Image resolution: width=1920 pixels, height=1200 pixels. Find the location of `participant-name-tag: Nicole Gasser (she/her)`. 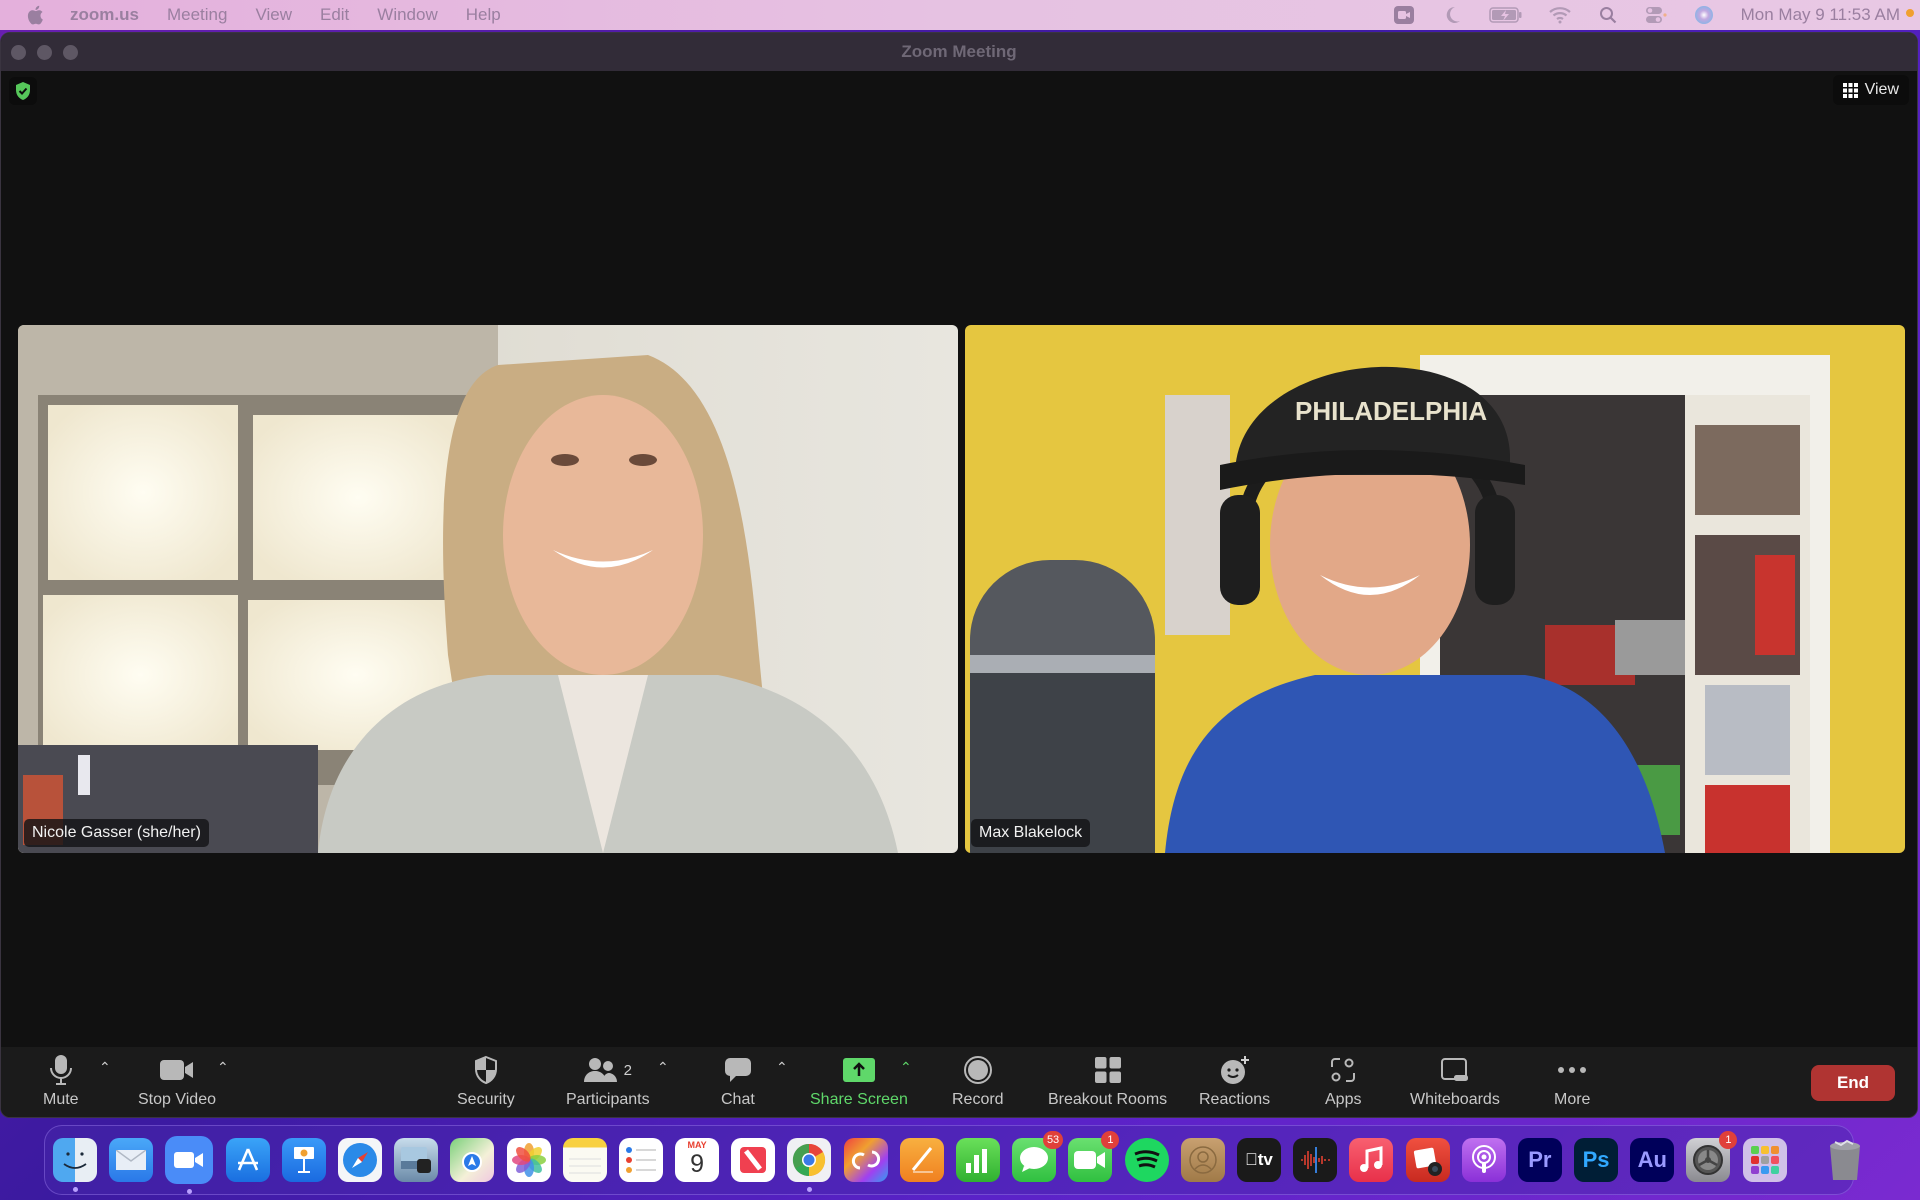

participant-name-tag: Nicole Gasser (she/her) is located at coordinates (116, 833).